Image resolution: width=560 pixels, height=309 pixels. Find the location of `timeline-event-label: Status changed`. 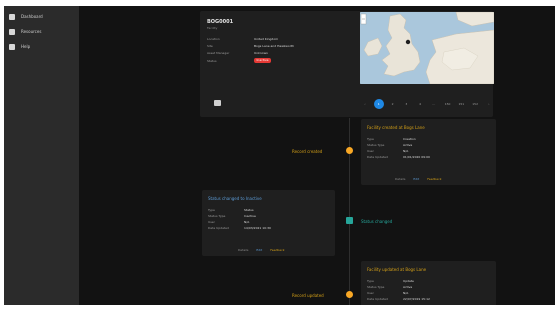

timeline-event-label: Status changed is located at coordinates (377, 221).